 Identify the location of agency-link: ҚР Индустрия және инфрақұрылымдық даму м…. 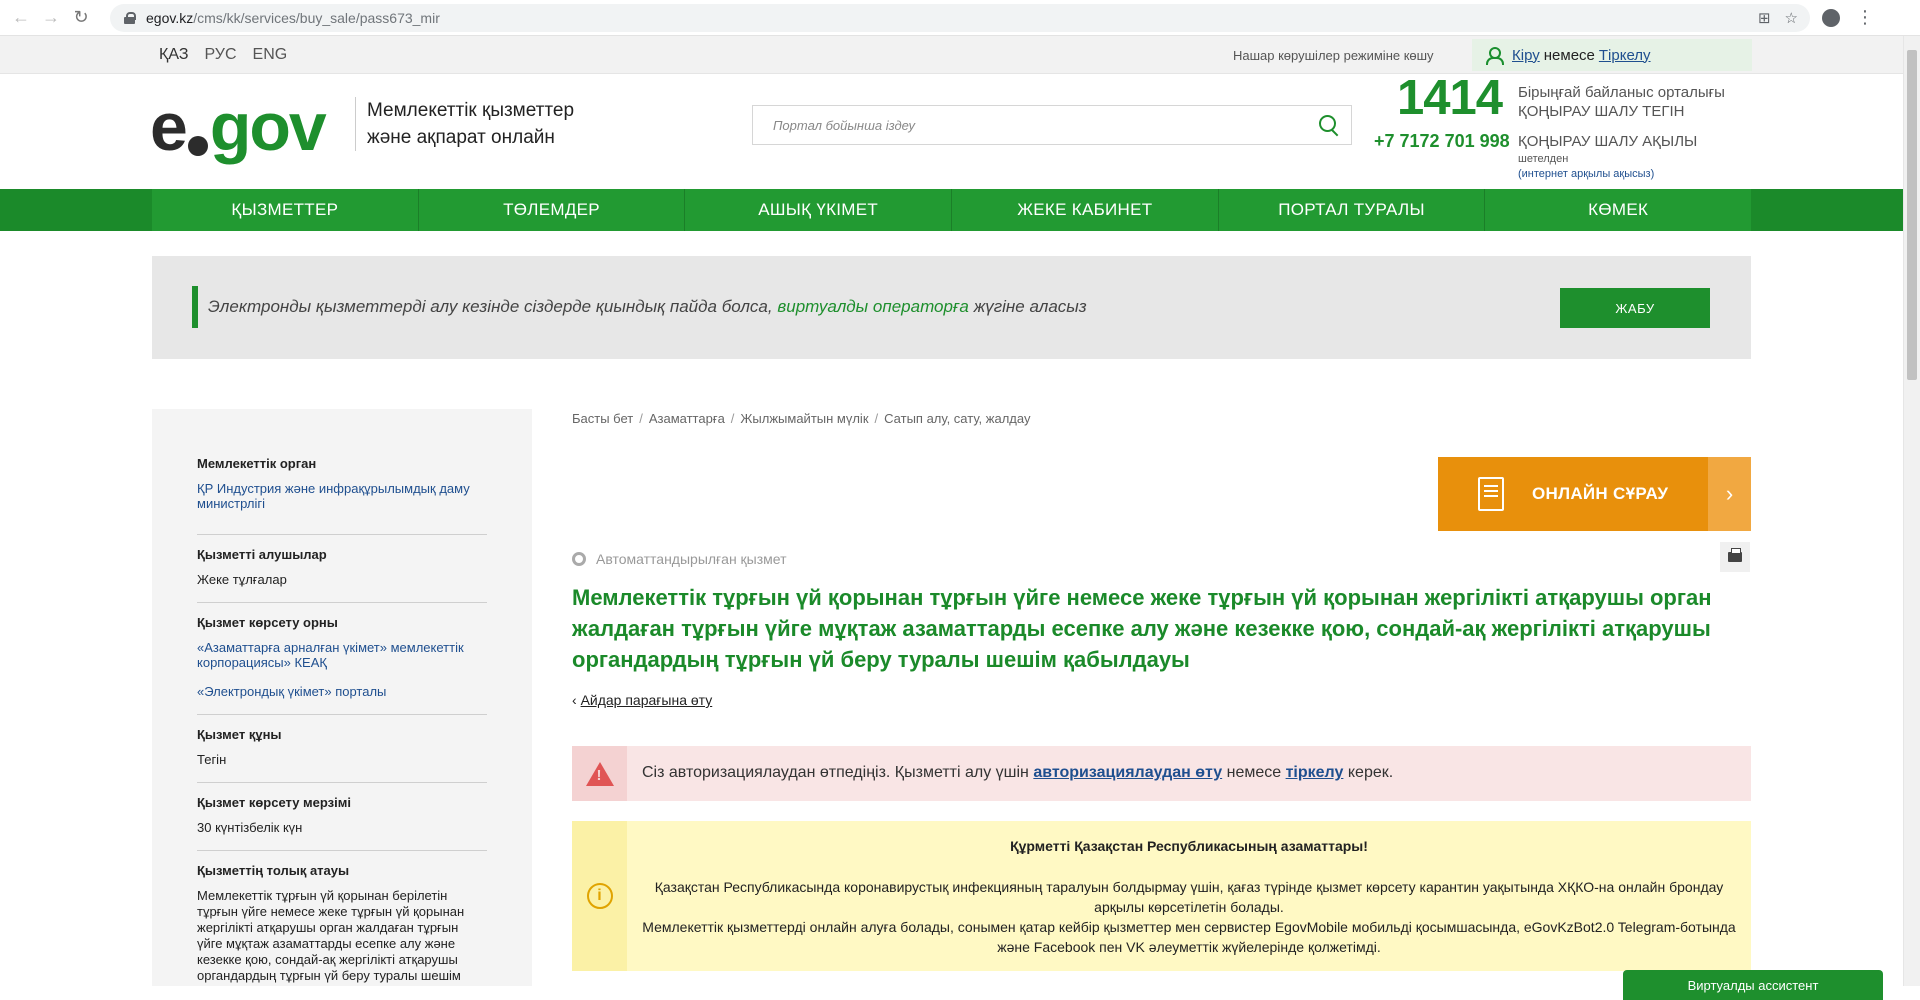
(342, 496).